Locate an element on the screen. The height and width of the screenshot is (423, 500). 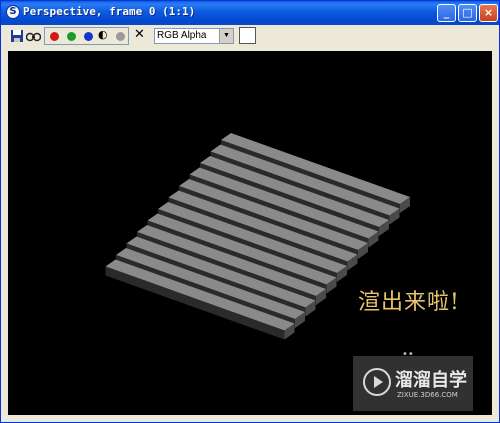
alpha-channel-button is located at coordinates (120, 36).